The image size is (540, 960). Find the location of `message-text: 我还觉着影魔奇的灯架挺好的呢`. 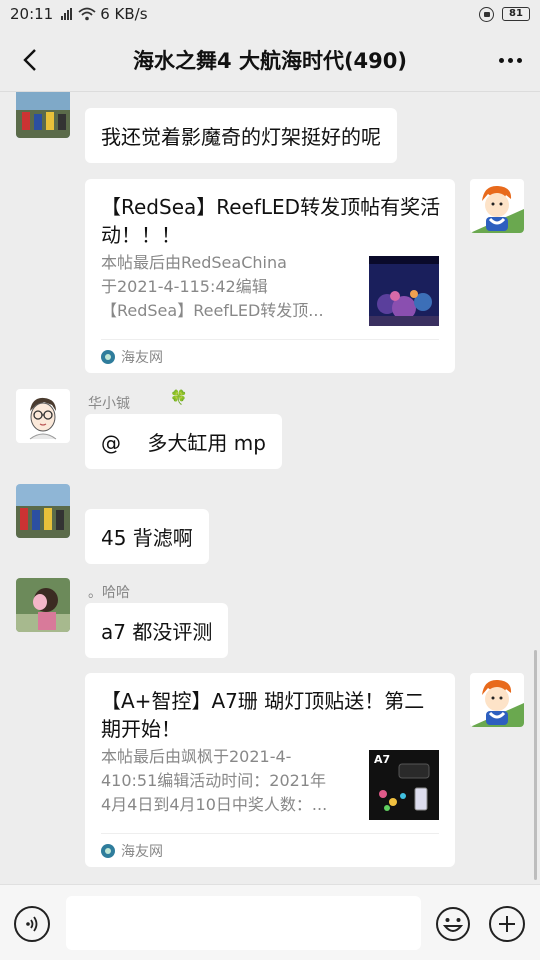

message-text: 我还觉着影魔奇的灯架挺好的呢 is located at coordinates (241, 137).